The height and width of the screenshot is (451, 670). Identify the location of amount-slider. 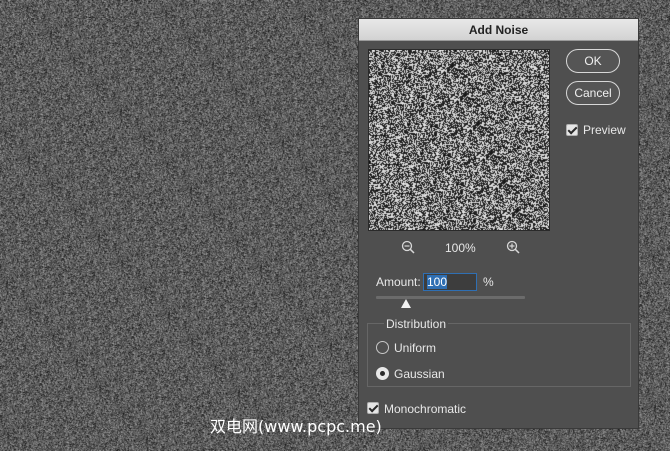
(450, 297).